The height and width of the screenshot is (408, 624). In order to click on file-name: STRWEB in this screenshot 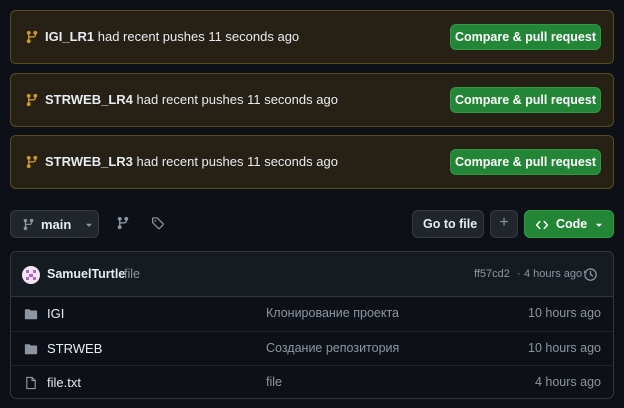, I will do `click(74, 348)`.